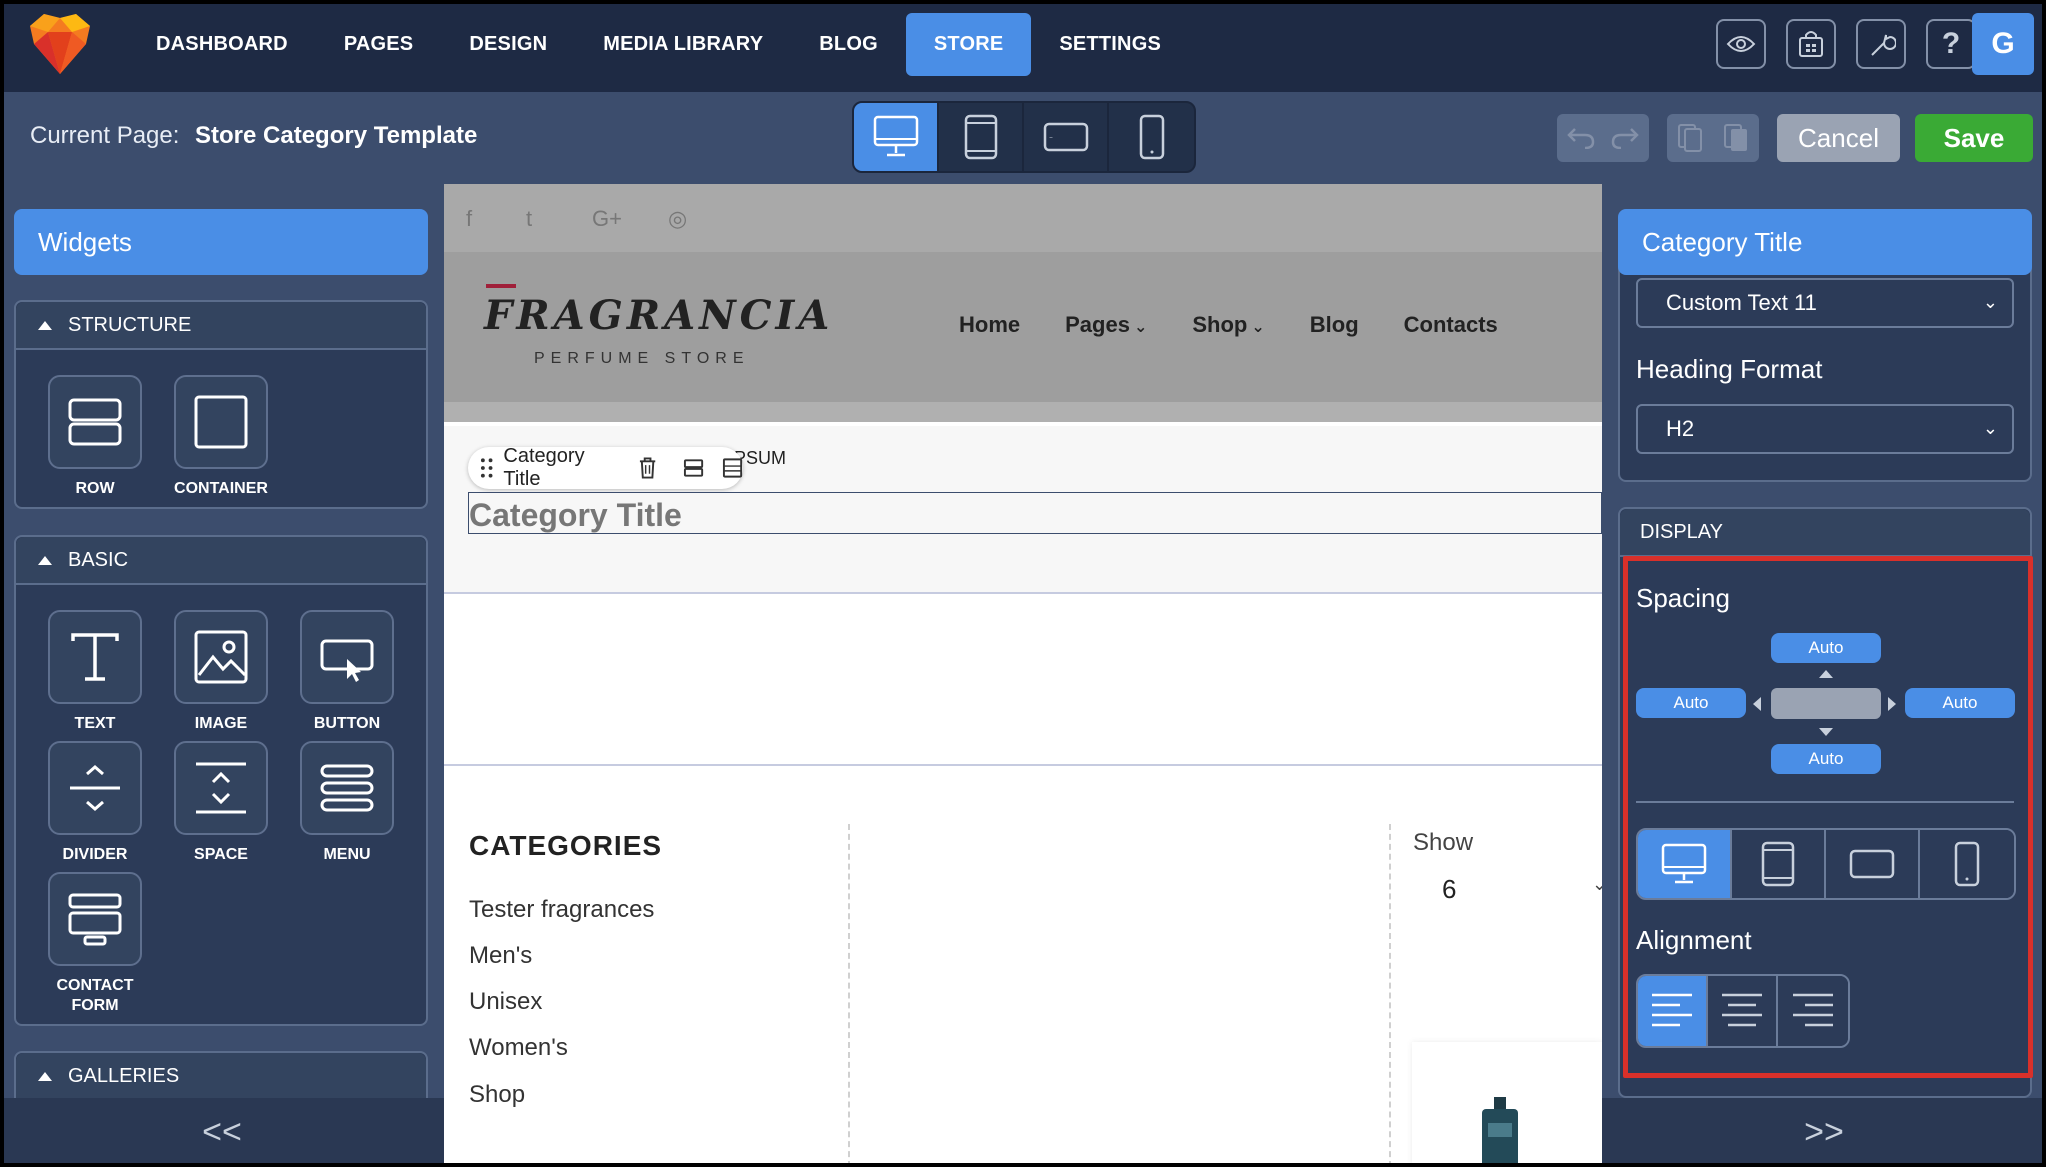 The width and height of the screenshot is (2046, 1167). Describe the element at coordinates (221, 561) in the screenshot. I see `basic-section-header: BASIC` at that location.